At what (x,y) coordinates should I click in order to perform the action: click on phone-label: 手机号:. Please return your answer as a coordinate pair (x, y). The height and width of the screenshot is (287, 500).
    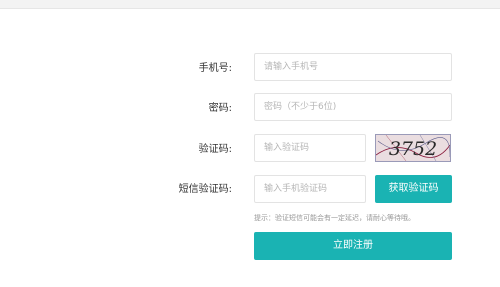
    Looking at the image, I should click on (215, 68).